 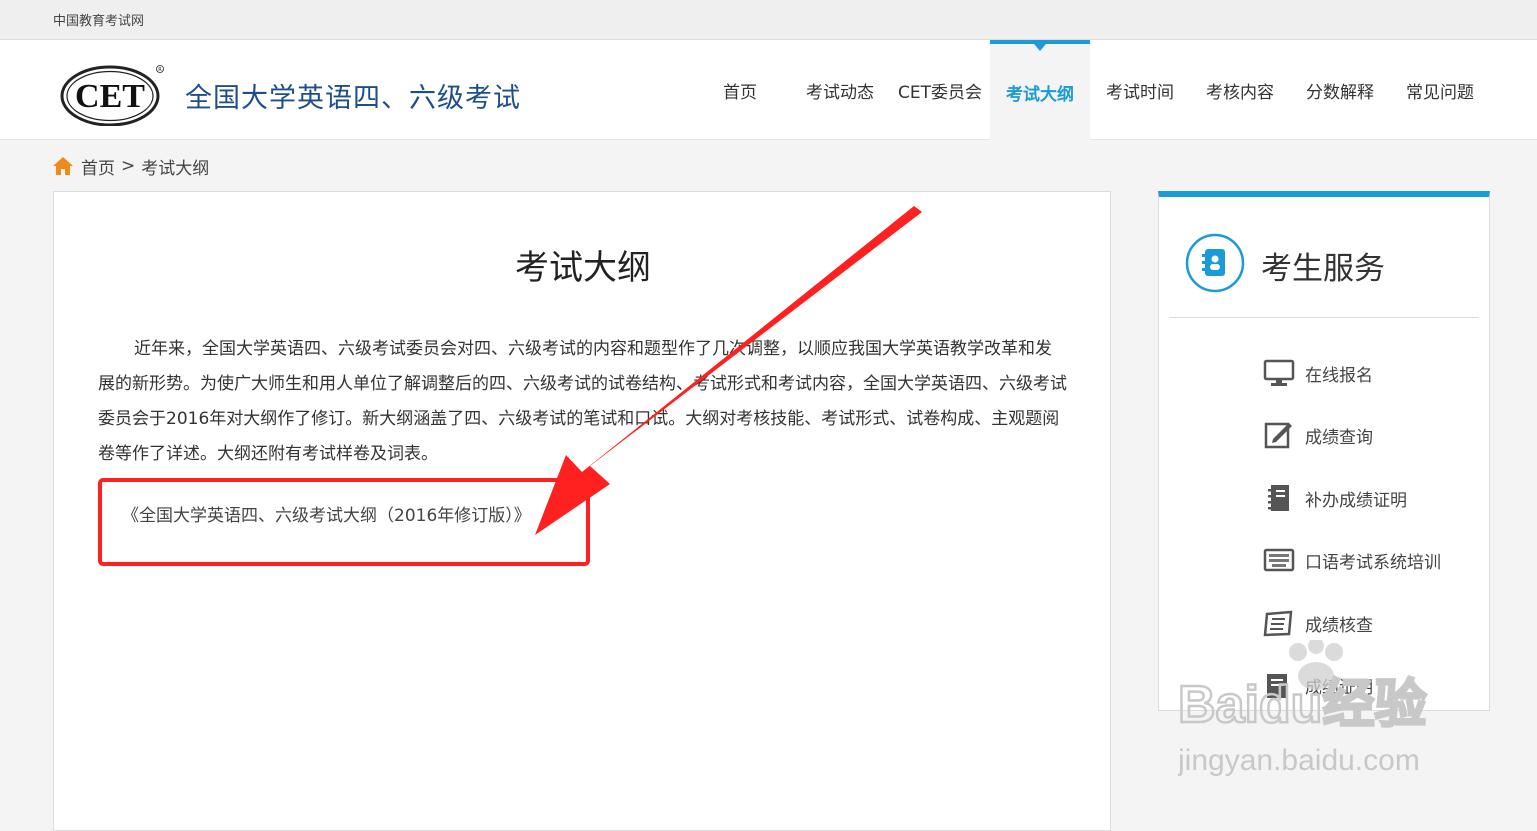 What do you see at coordinates (768, 20) in the screenshot?
I see `top-bar: 中国教育考试网` at bounding box center [768, 20].